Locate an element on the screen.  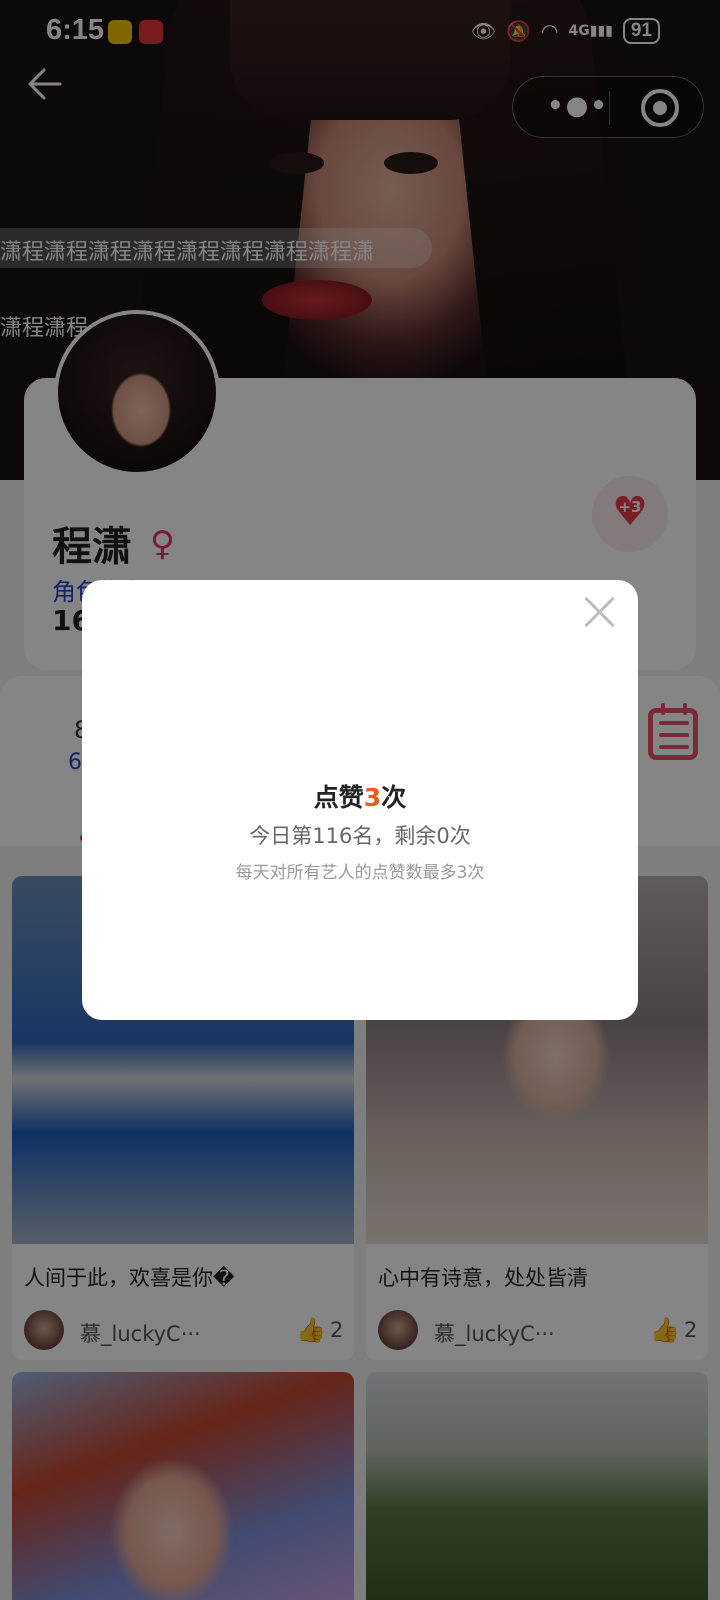
dialog-rank-text: 今日第116名，剩余0次 is located at coordinates (360, 836).